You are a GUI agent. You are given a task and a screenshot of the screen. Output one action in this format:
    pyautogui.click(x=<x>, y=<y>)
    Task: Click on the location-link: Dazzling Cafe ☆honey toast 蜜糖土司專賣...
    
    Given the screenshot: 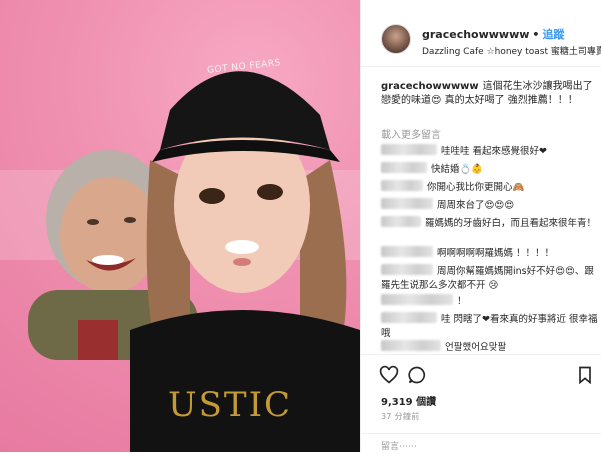 What is the action you would take?
    pyautogui.click(x=511, y=50)
    